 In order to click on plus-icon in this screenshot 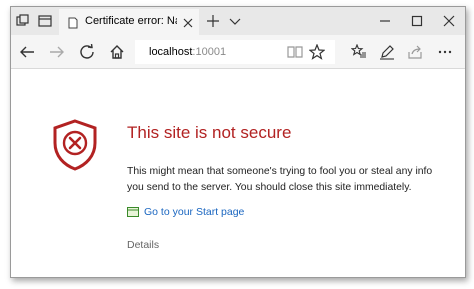, I will do `click(213, 21)`.